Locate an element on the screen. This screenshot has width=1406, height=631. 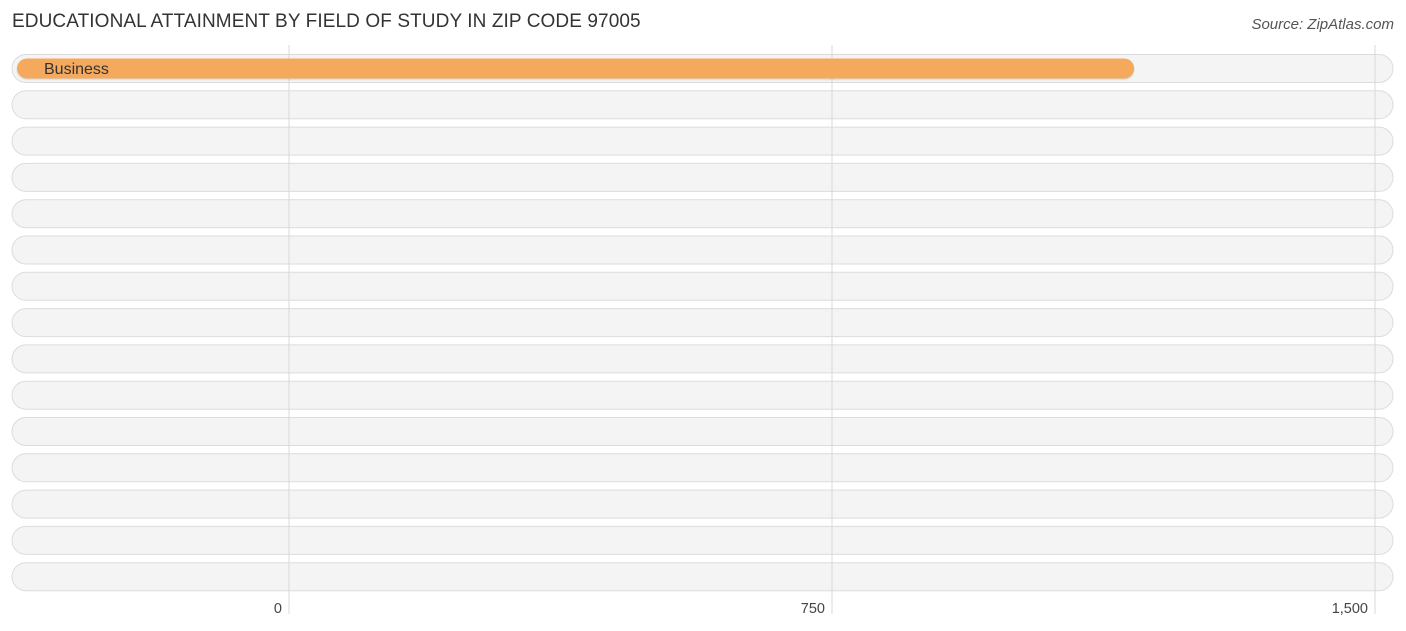
x-axis-ticks: 0 750 1,500 is located at coordinates (821, 609).